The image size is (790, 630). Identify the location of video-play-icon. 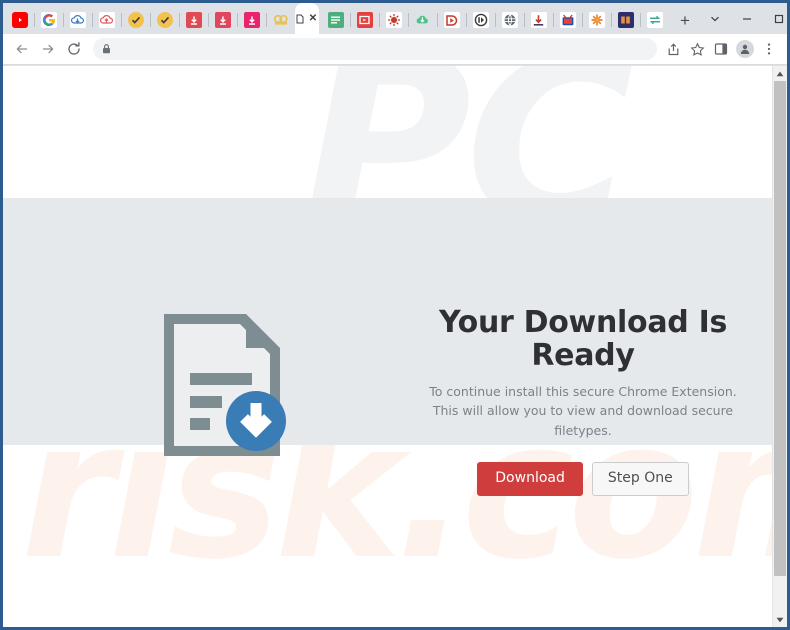
(364, 20).